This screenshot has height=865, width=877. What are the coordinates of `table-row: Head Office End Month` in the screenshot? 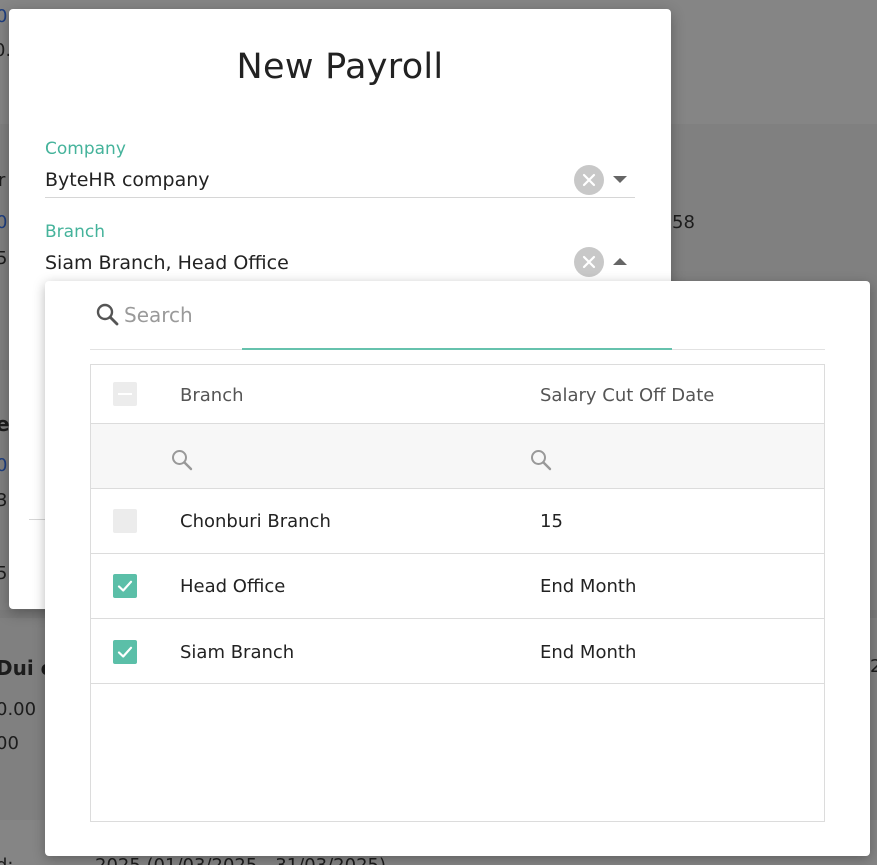 It's located at (457, 586).